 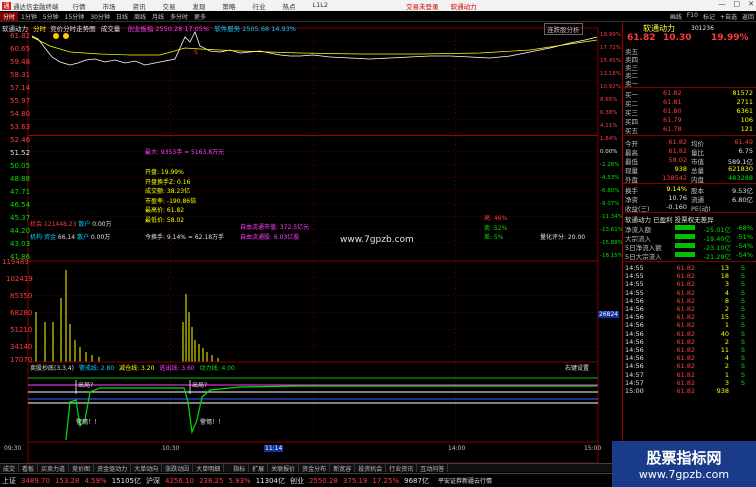 I want to click on ask-row: 卖五, so click(x=690, y=51).